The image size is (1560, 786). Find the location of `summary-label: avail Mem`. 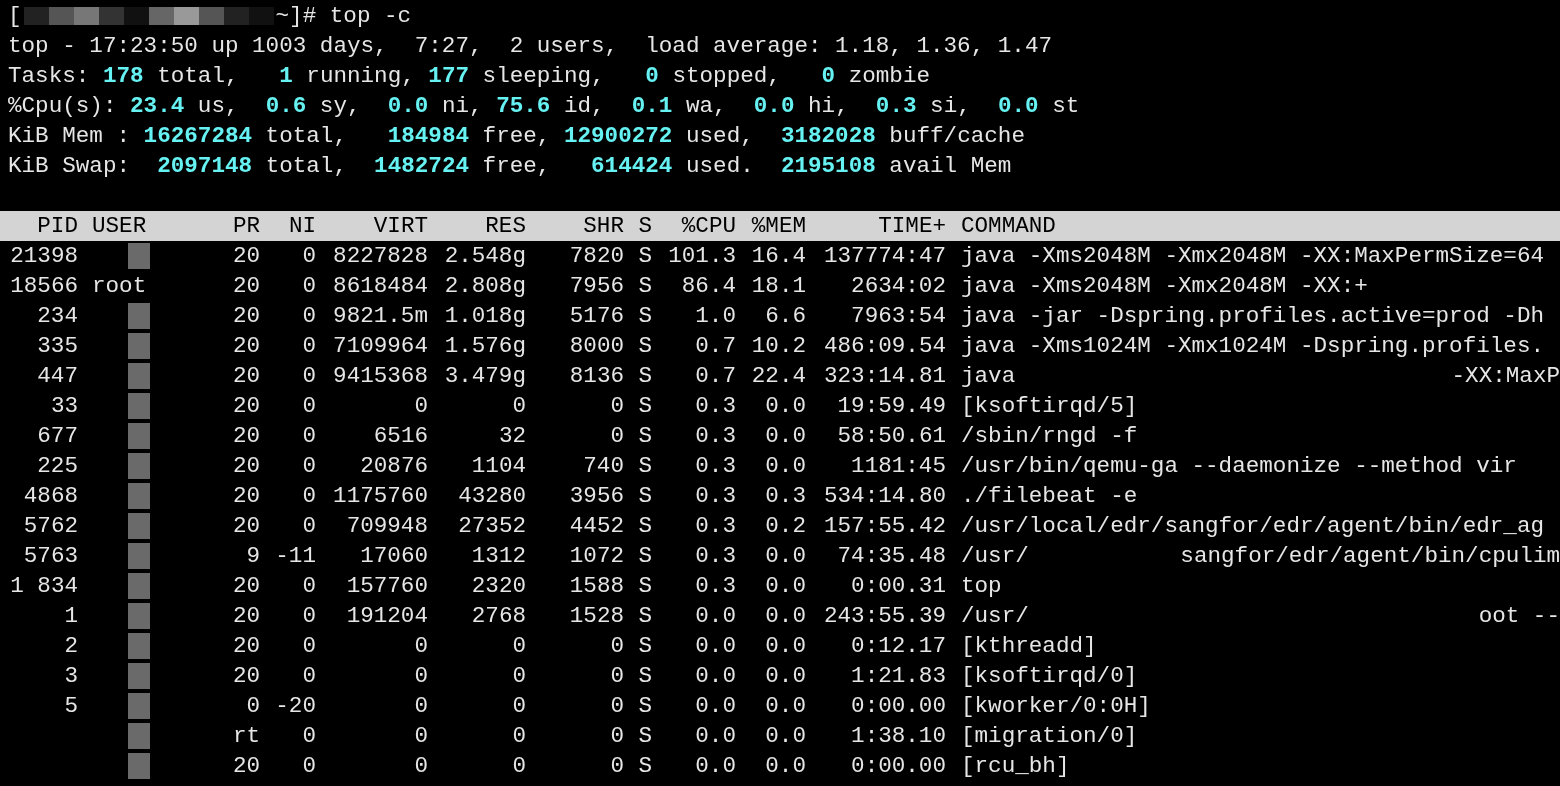

summary-label: avail Mem is located at coordinates (950, 166).